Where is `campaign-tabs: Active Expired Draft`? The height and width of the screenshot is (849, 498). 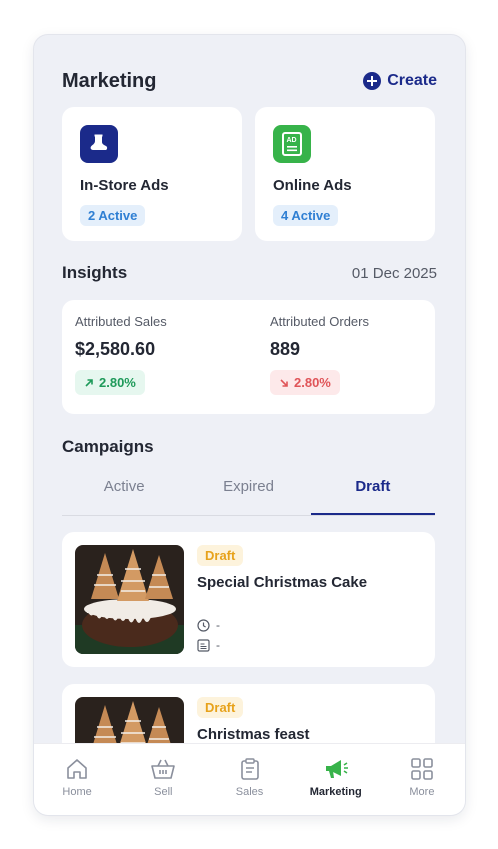 campaign-tabs: Active Expired Draft is located at coordinates (248, 494).